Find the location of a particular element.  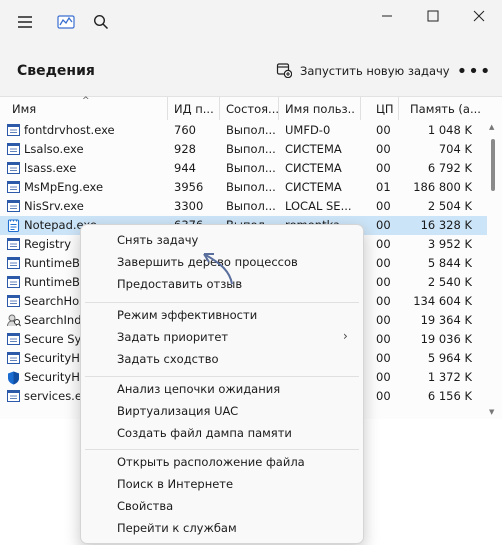

process-memory: 5 844 K is located at coordinates (449, 263).